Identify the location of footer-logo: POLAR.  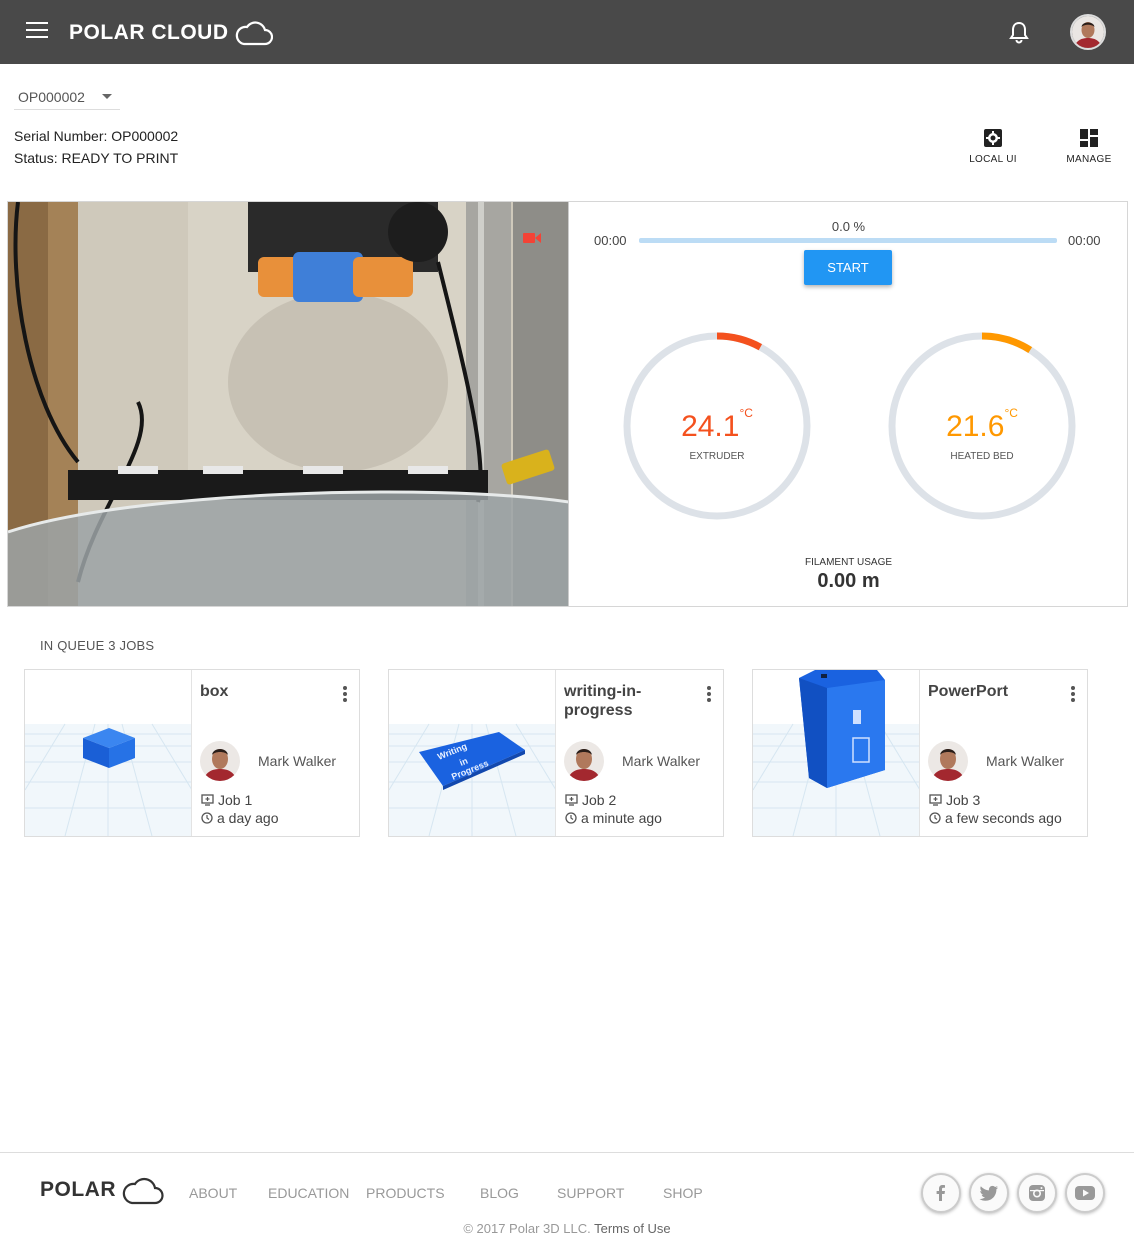
(102, 1190).